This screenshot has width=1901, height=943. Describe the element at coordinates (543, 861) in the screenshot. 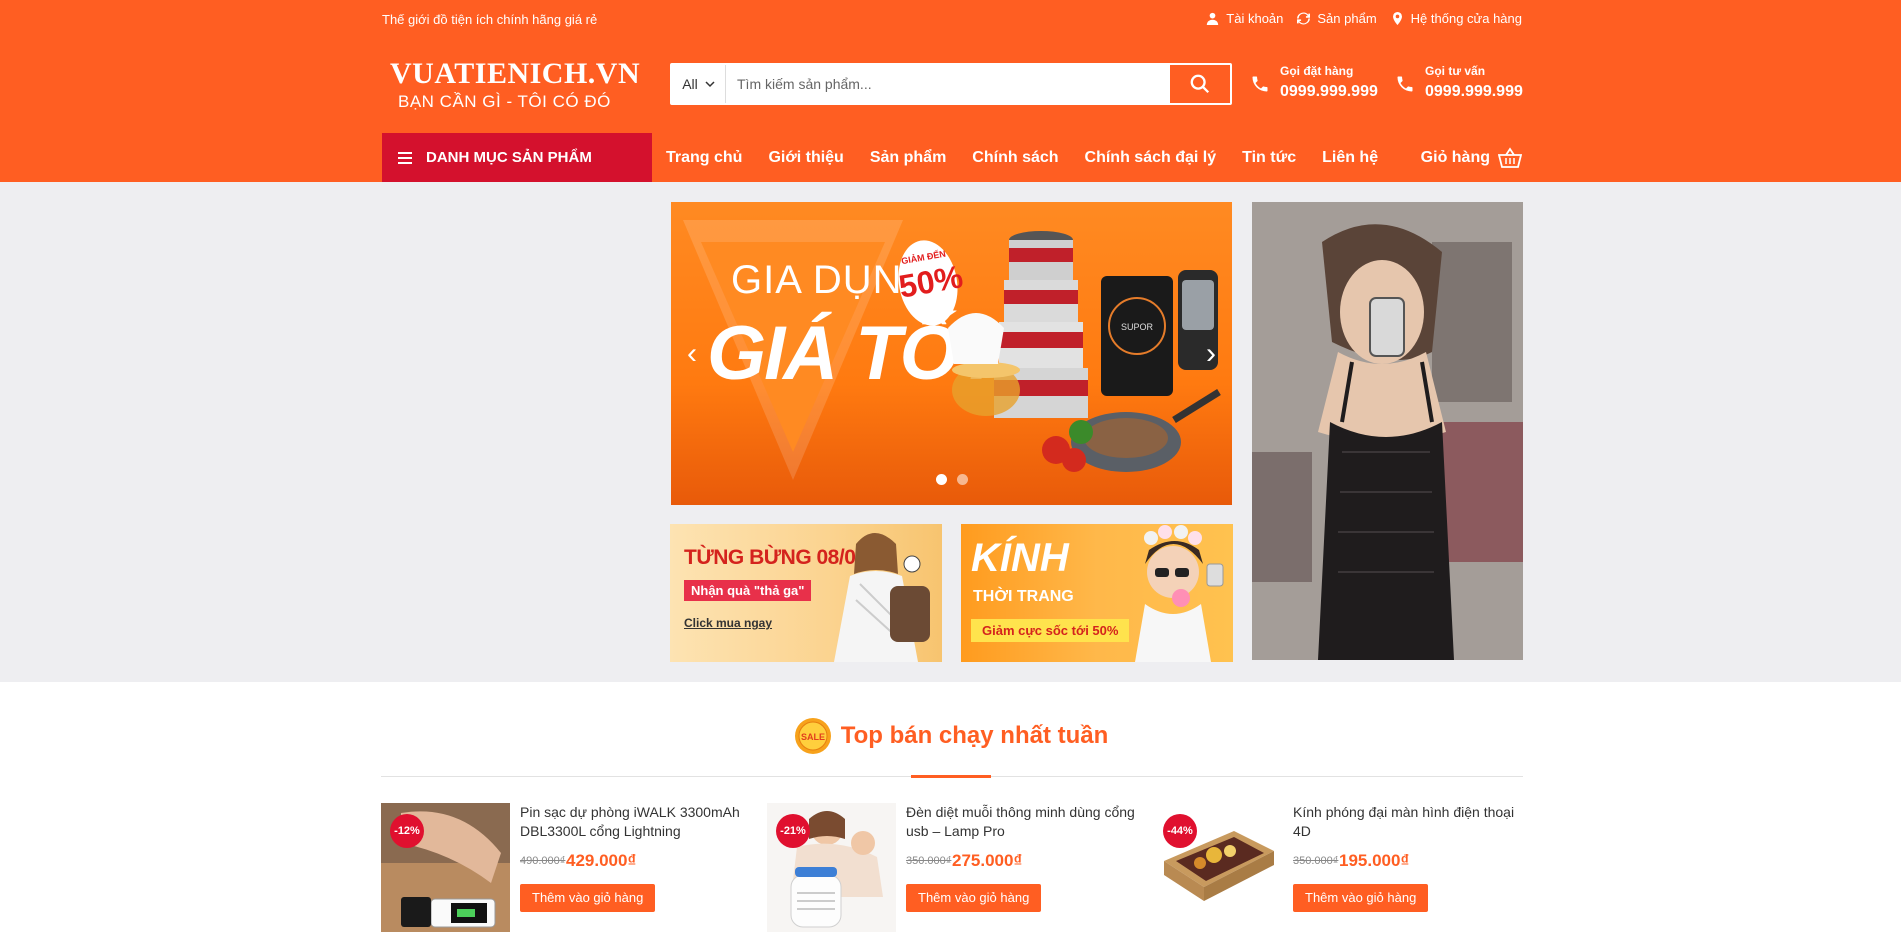

I see `product-old-price: 490.000₫` at that location.